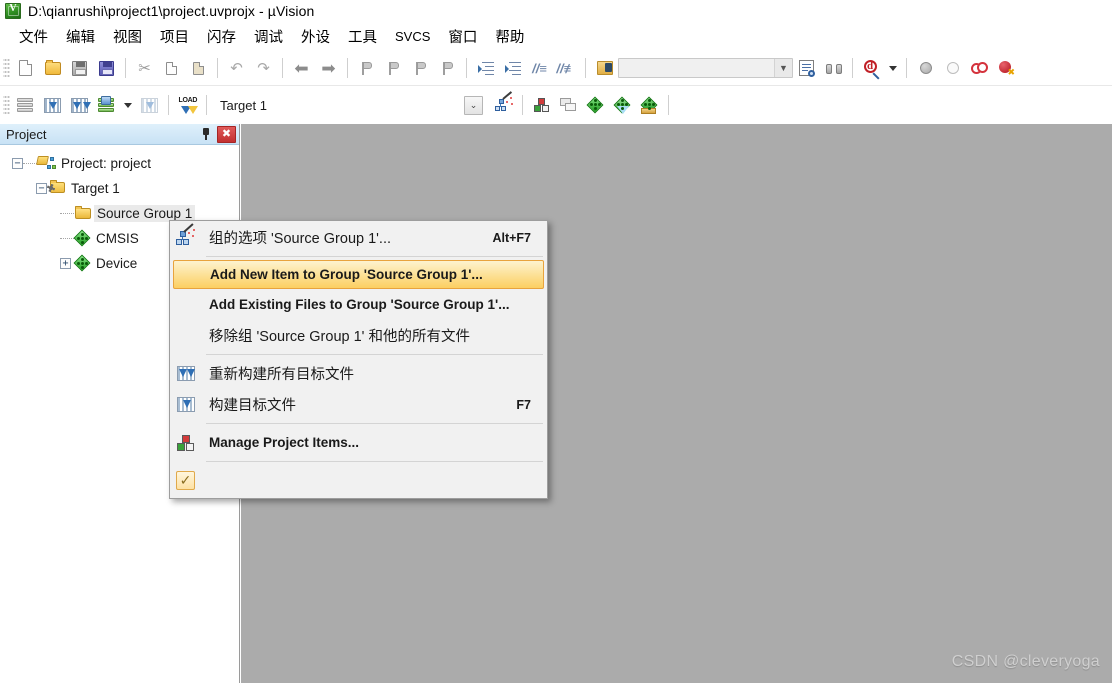 This screenshot has width=1112, height=683. Describe the element at coordinates (979, 68) in the screenshot. I see `disable-all-breakpoints-icon` at that location.